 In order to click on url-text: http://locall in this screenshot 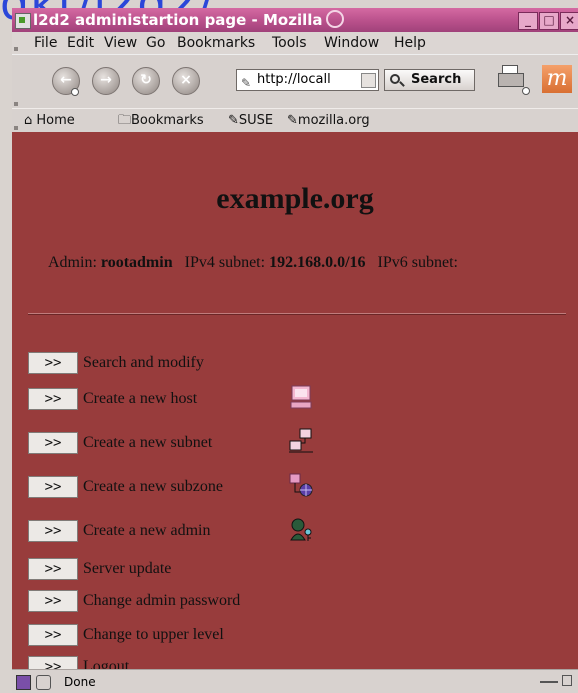, I will do `click(294, 79)`.